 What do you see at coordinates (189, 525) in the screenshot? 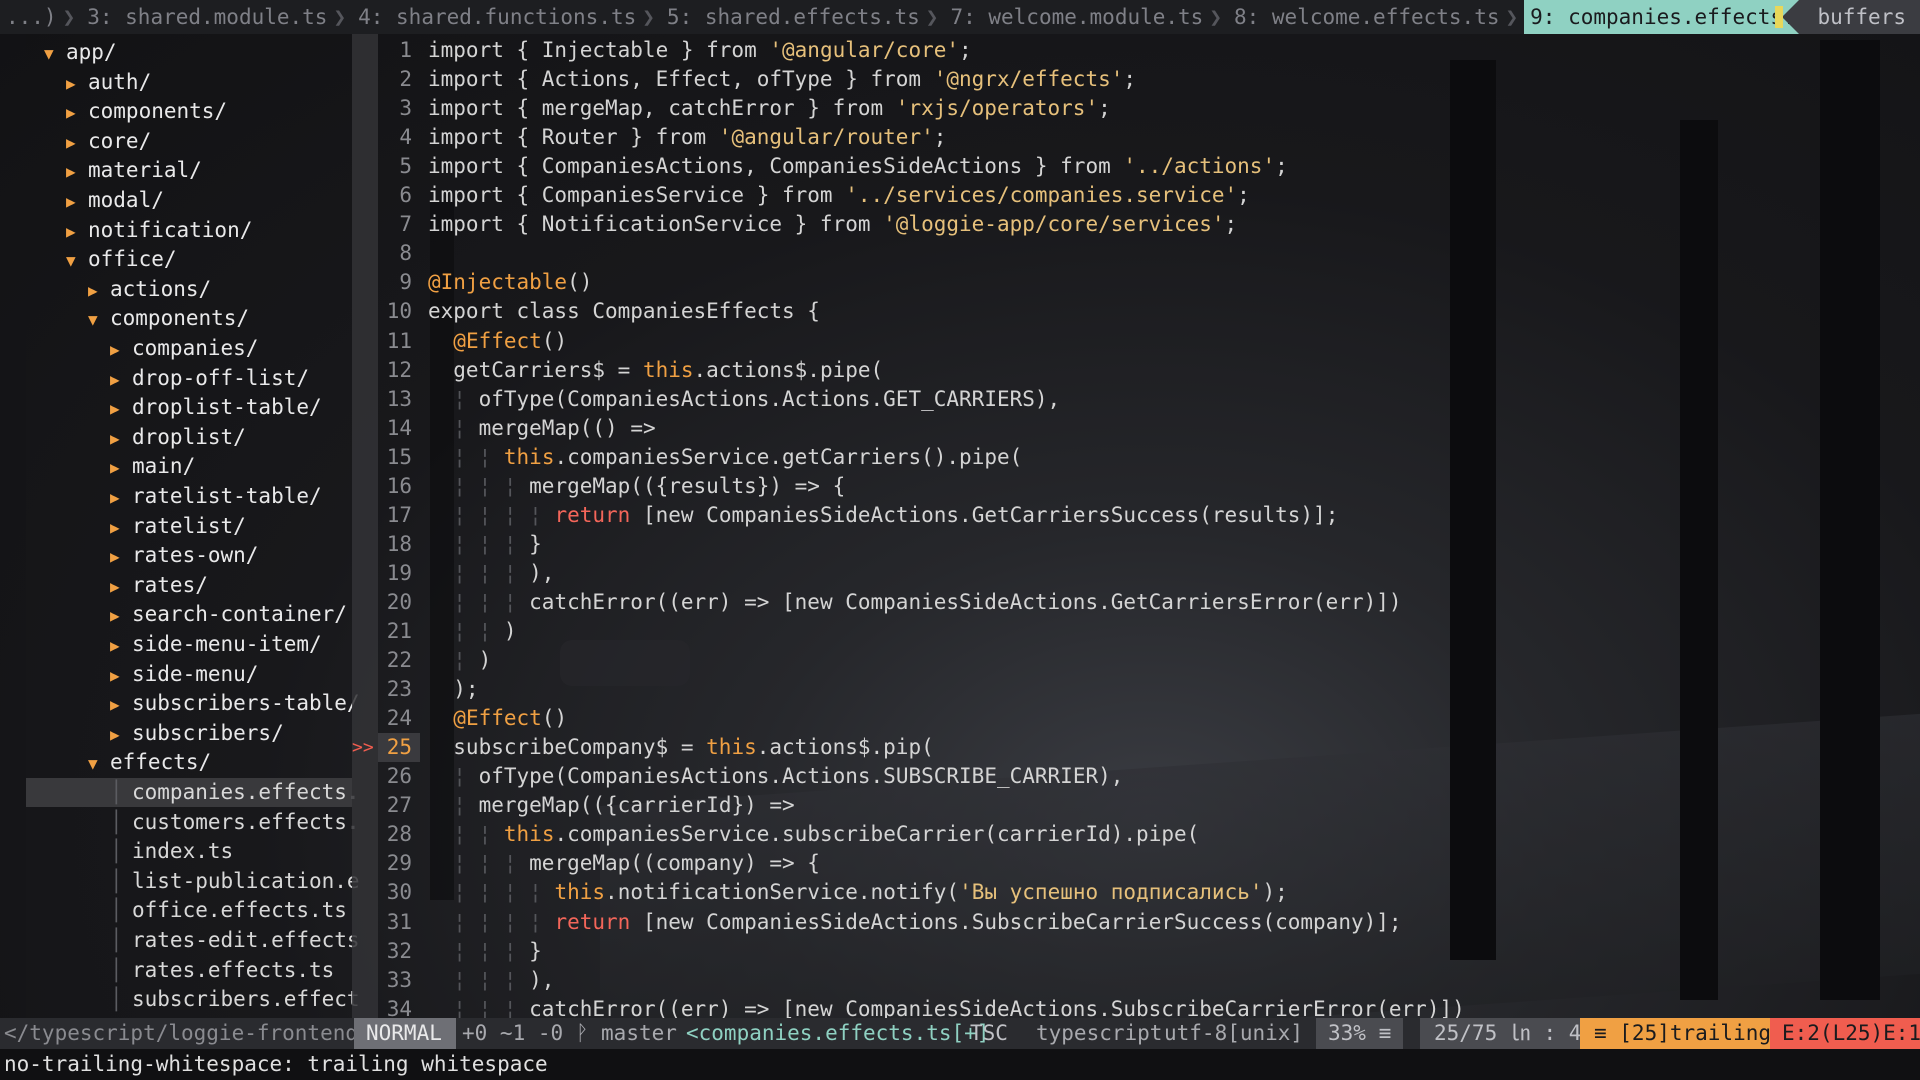
I see `tree-item-label: ratelist/` at bounding box center [189, 525].